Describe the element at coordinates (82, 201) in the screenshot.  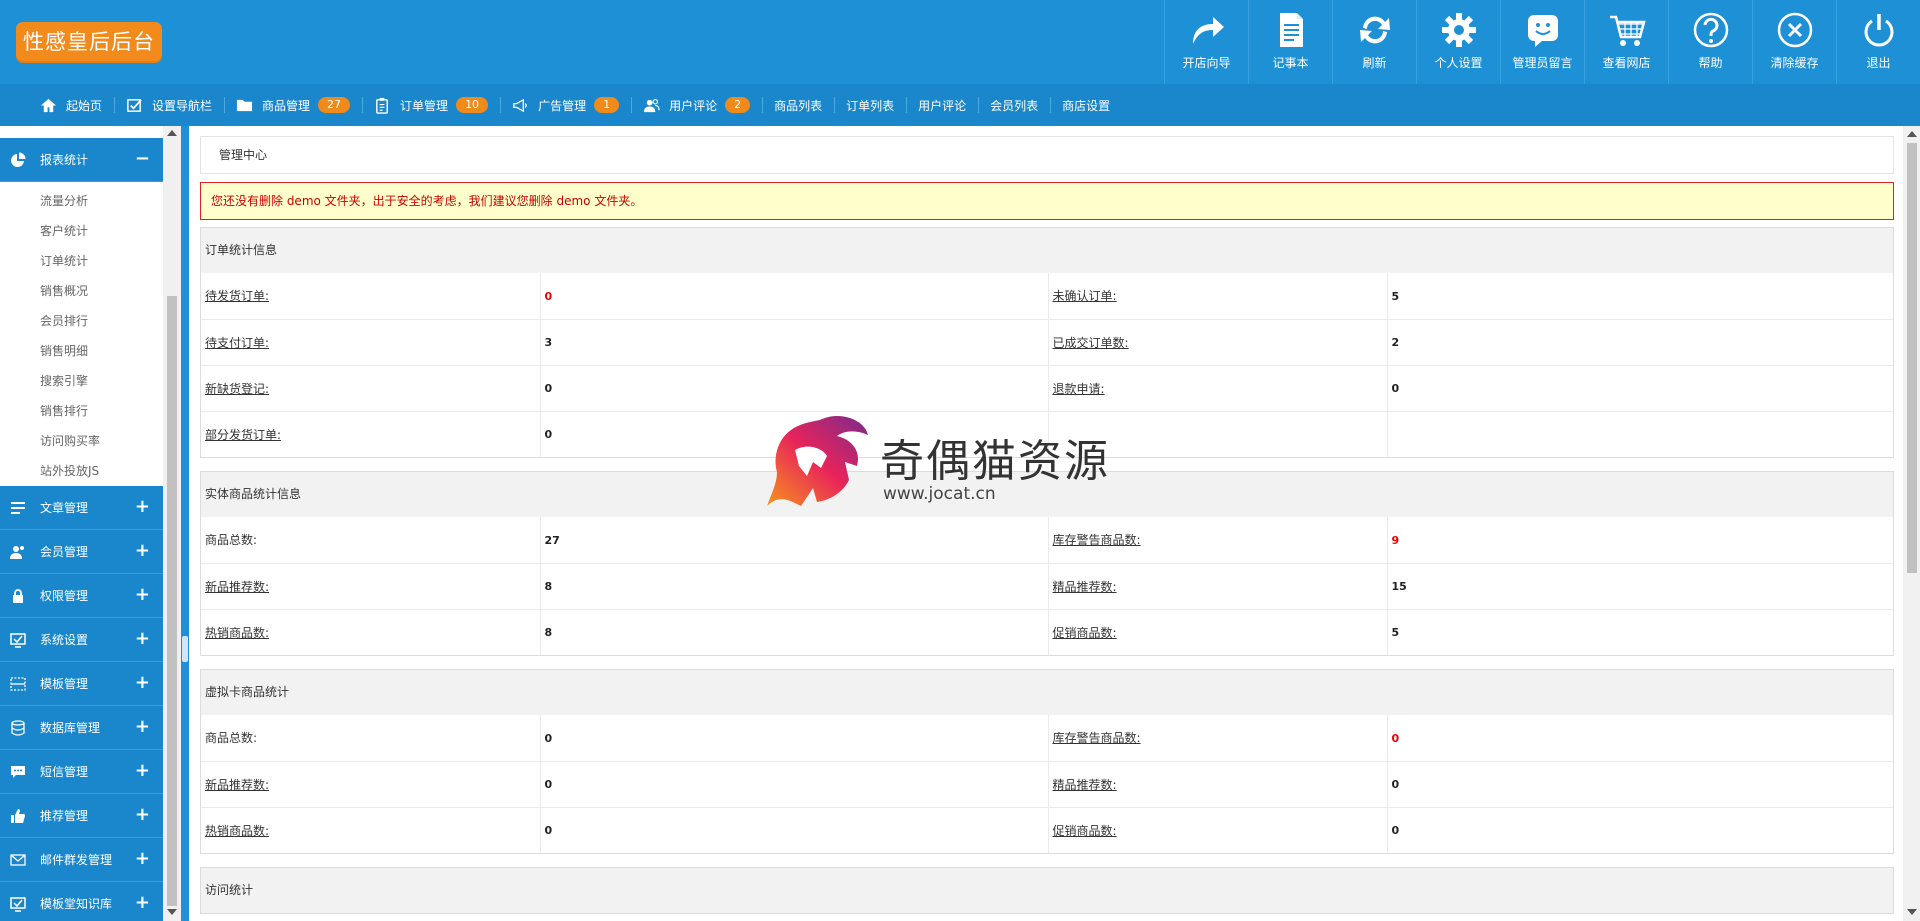
I see `sidebar-item-traffic-analysis: 流量分析` at that location.